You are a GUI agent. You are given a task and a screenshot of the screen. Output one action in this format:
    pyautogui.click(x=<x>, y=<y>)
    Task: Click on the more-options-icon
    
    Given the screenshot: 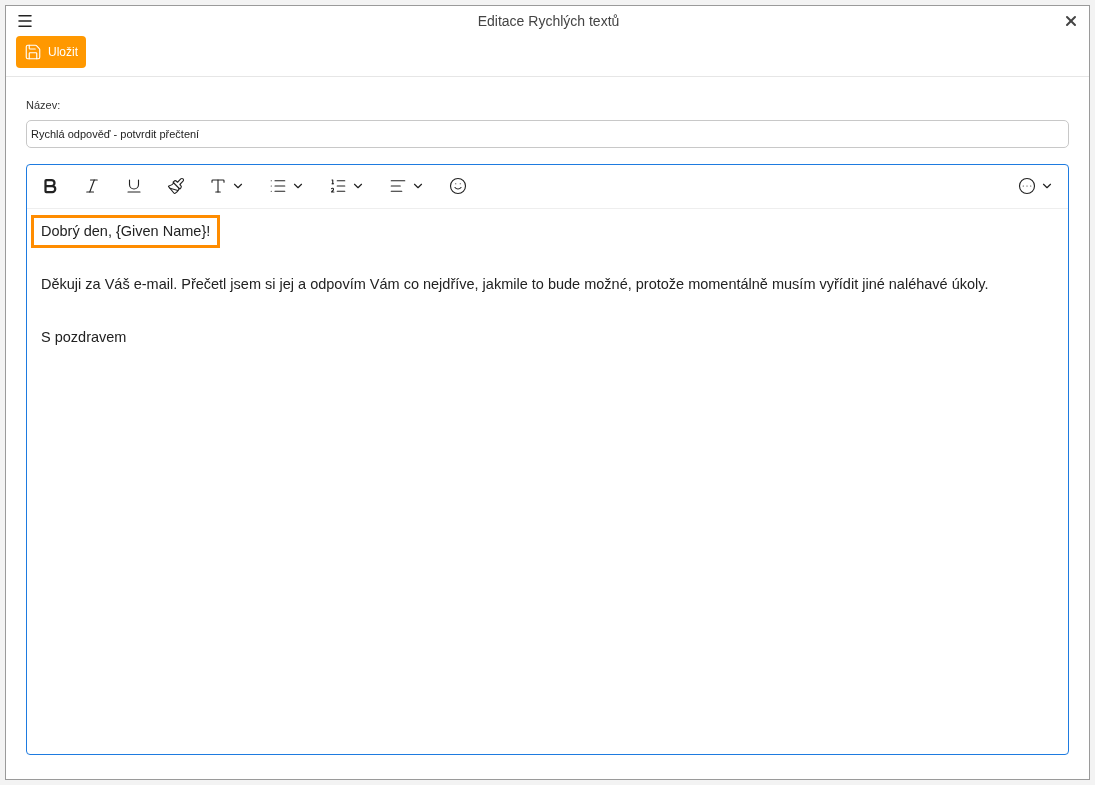 What is the action you would take?
    pyautogui.click(x=1027, y=186)
    